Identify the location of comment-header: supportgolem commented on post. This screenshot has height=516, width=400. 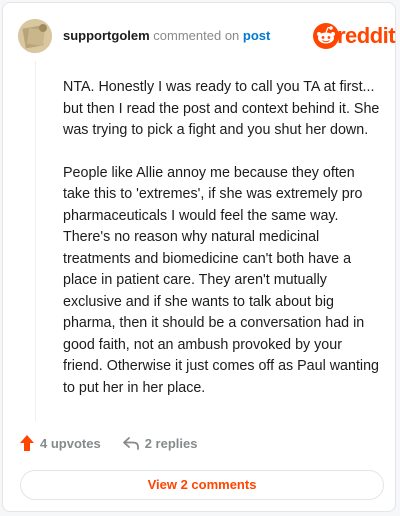
(166, 35).